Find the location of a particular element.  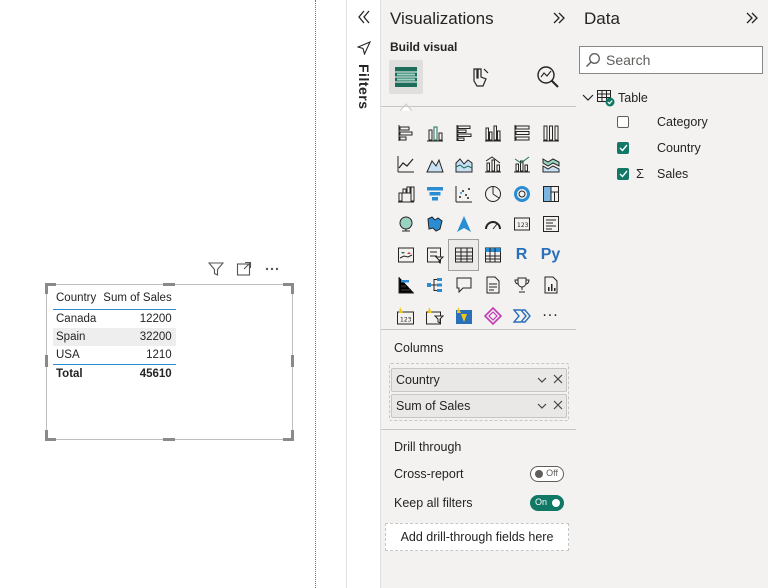

field-pill-country: Country is located at coordinates (479, 380).